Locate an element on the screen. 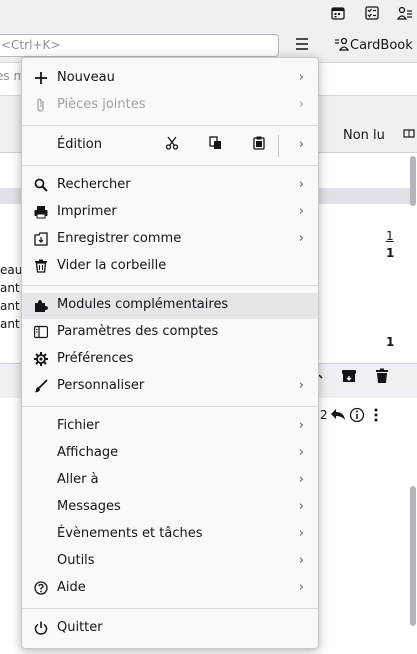  calendar-icon is located at coordinates (338, 14).